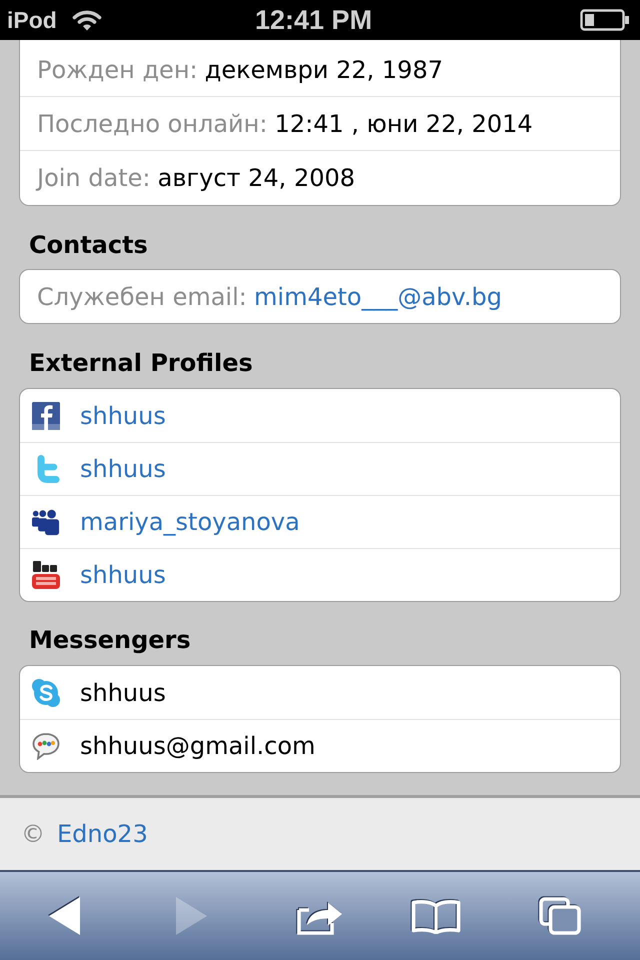 This screenshot has width=640, height=960. Describe the element at coordinates (378, 296) in the screenshot. I see `email-link: mim4eto___@abv.bg` at that location.